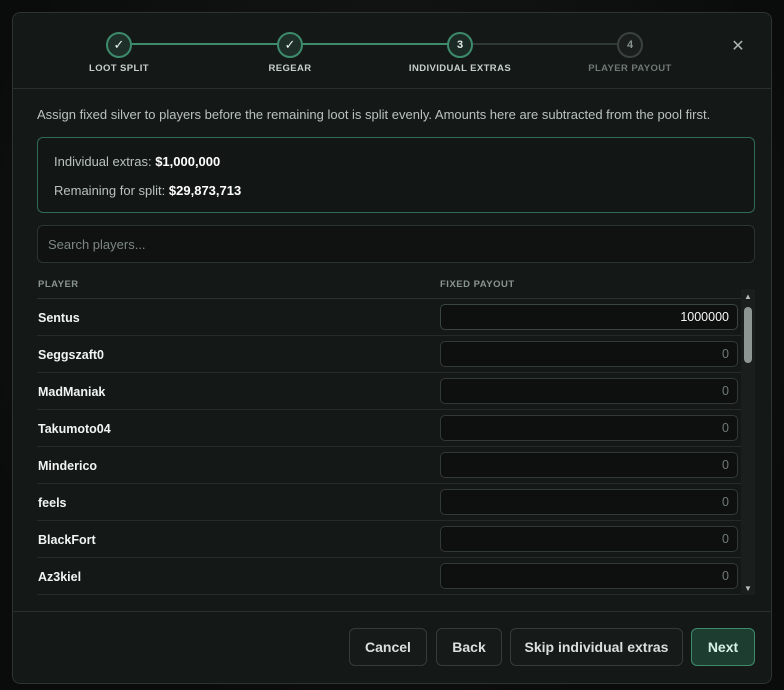  What do you see at coordinates (74, 429) in the screenshot?
I see `player-name: Takumoto04` at bounding box center [74, 429].